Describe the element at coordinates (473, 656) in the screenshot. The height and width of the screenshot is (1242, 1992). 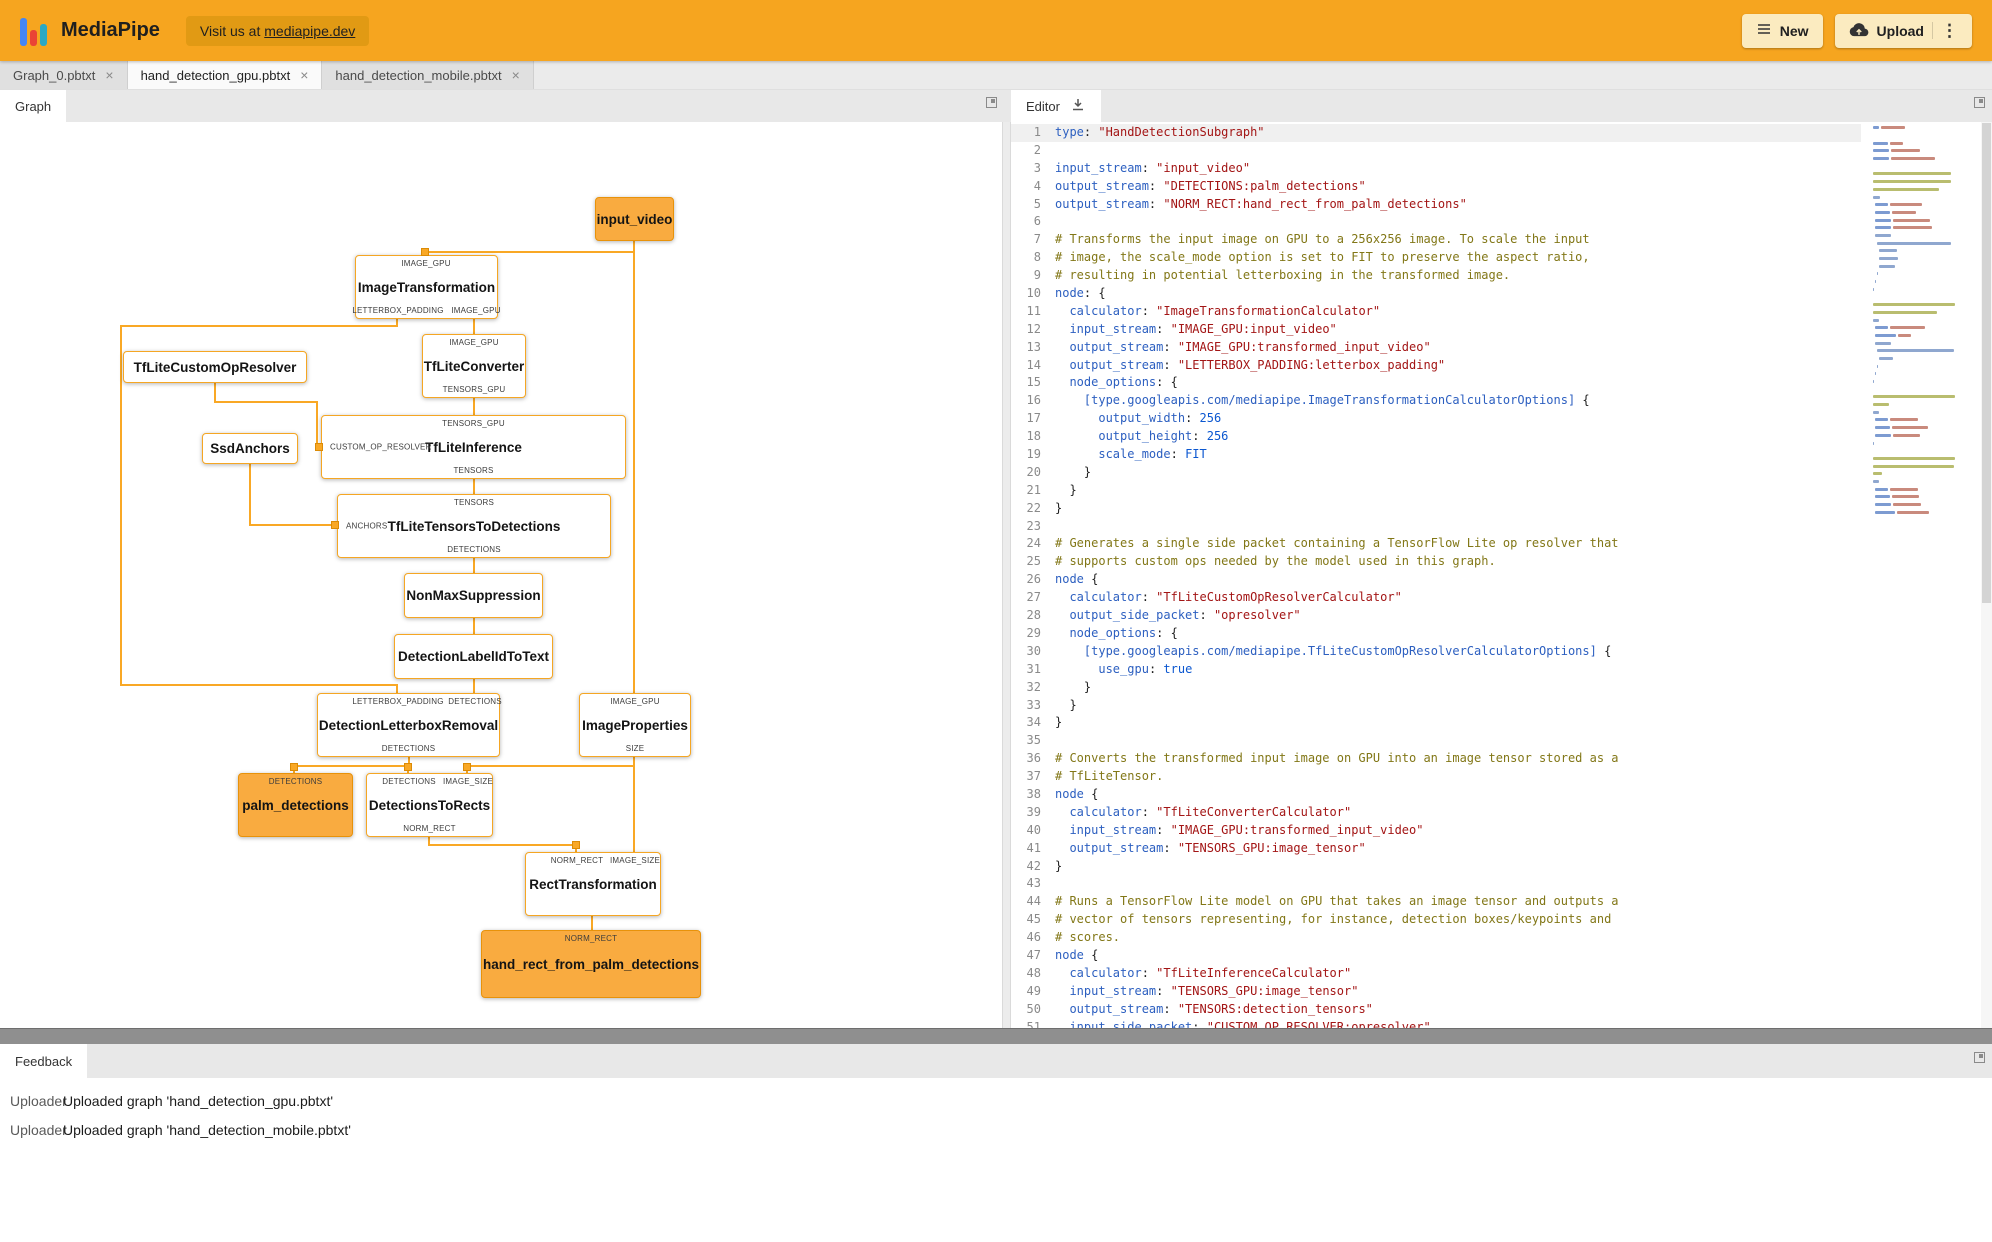
I see `graph-node-detection-label-id-to-text: DetectionLabelIdToText` at that location.